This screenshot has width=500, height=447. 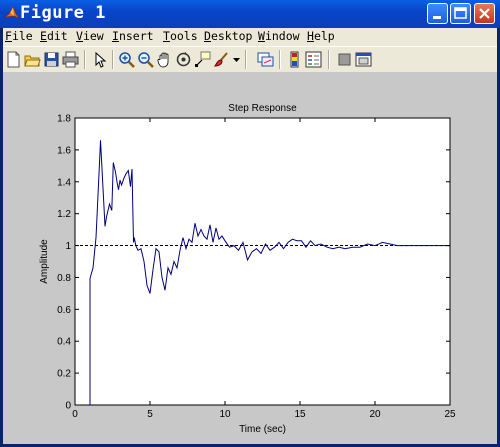 What do you see at coordinates (44, 261) in the screenshot?
I see `y-axis-label: Amplitude` at bounding box center [44, 261].